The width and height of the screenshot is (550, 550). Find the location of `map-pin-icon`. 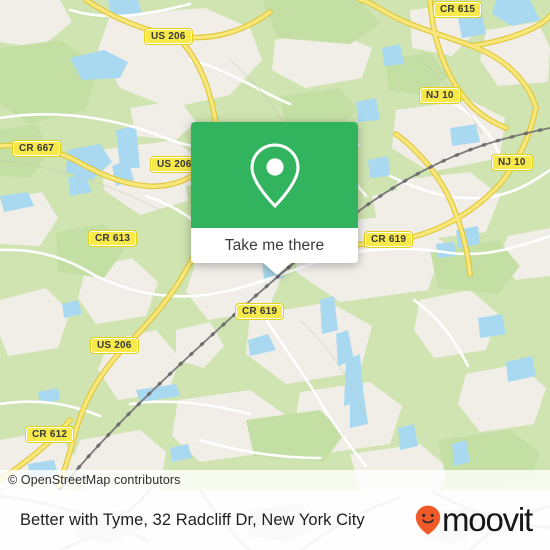

map-pin-icon is located at coordinates (274, 176).